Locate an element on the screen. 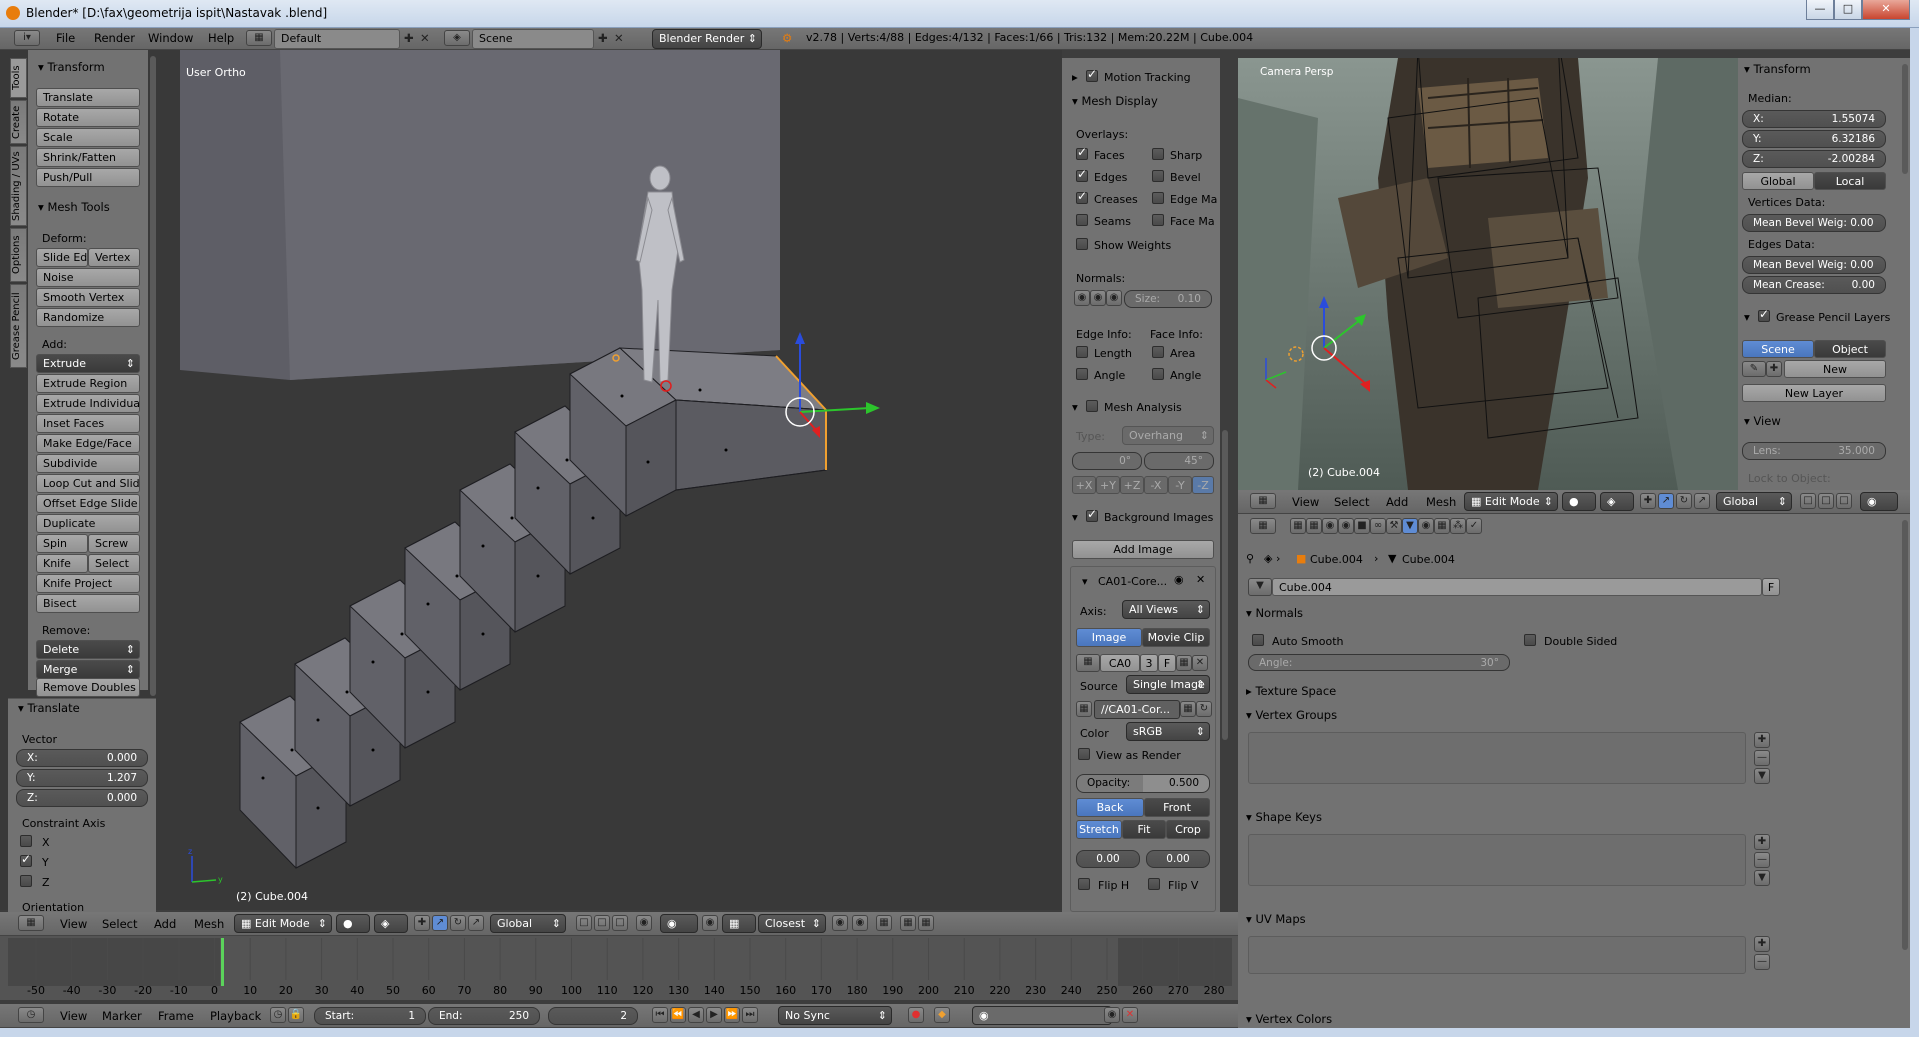 This screenshot has width=1919, height=1037. stretch-toggle: Stretch is located at coordinates (1099, 829).